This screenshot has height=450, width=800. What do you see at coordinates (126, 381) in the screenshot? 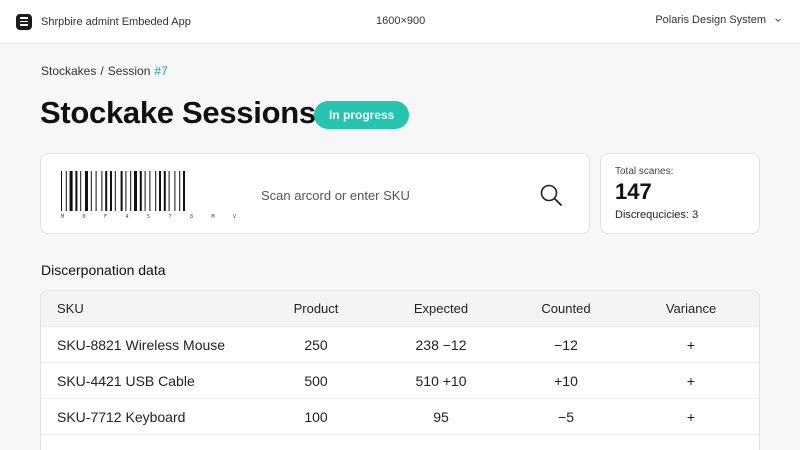
I see `row-sku: SKU-4421 USB Cable` at bounding box center [126, 381].